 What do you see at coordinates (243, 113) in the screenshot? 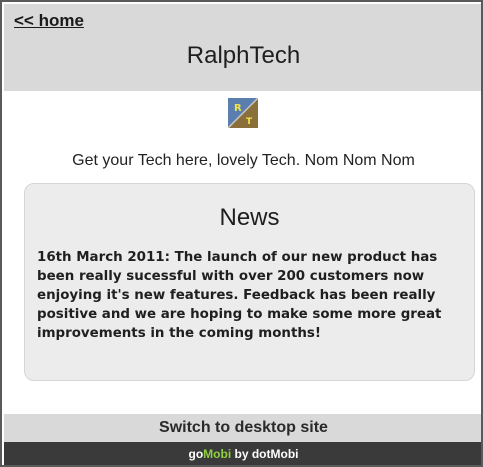
I see `ralphtech-logo-icon: R T` at bounding box center [243, 113].